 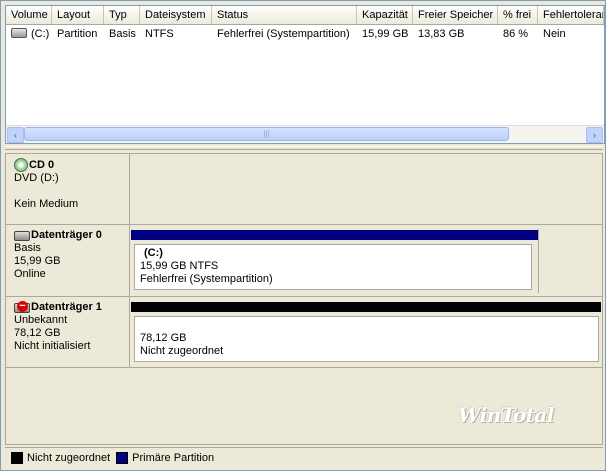 I want to click on disk-line3: Nicht initialisiert, so click(x=52, y=346).